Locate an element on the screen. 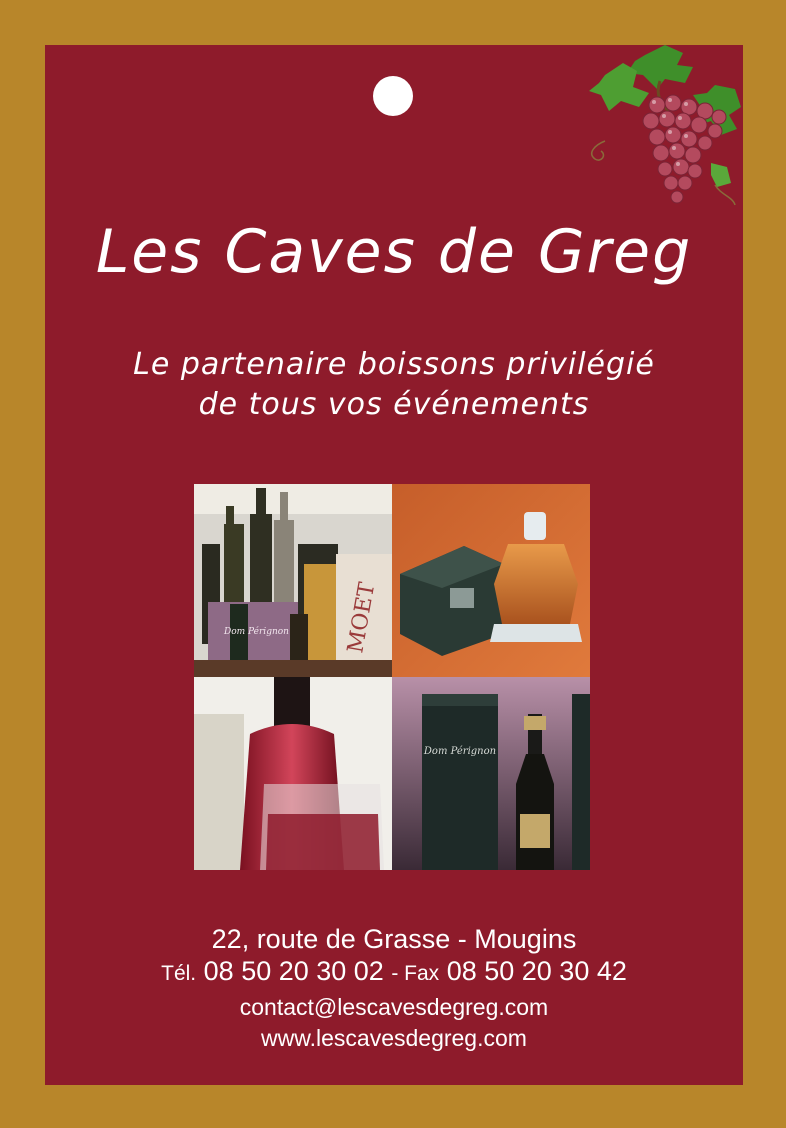 This screenshot has width=786, height=1128. fax-number: 08 50 20 30 42 is located at coordinates (536, 971).